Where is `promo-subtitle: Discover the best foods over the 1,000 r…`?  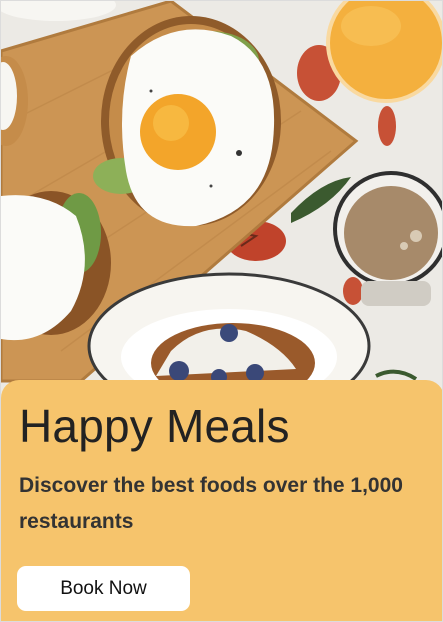
promo-subtitle: Discover the best foods over the 1,000 r… is located at coordinates (211, 503).